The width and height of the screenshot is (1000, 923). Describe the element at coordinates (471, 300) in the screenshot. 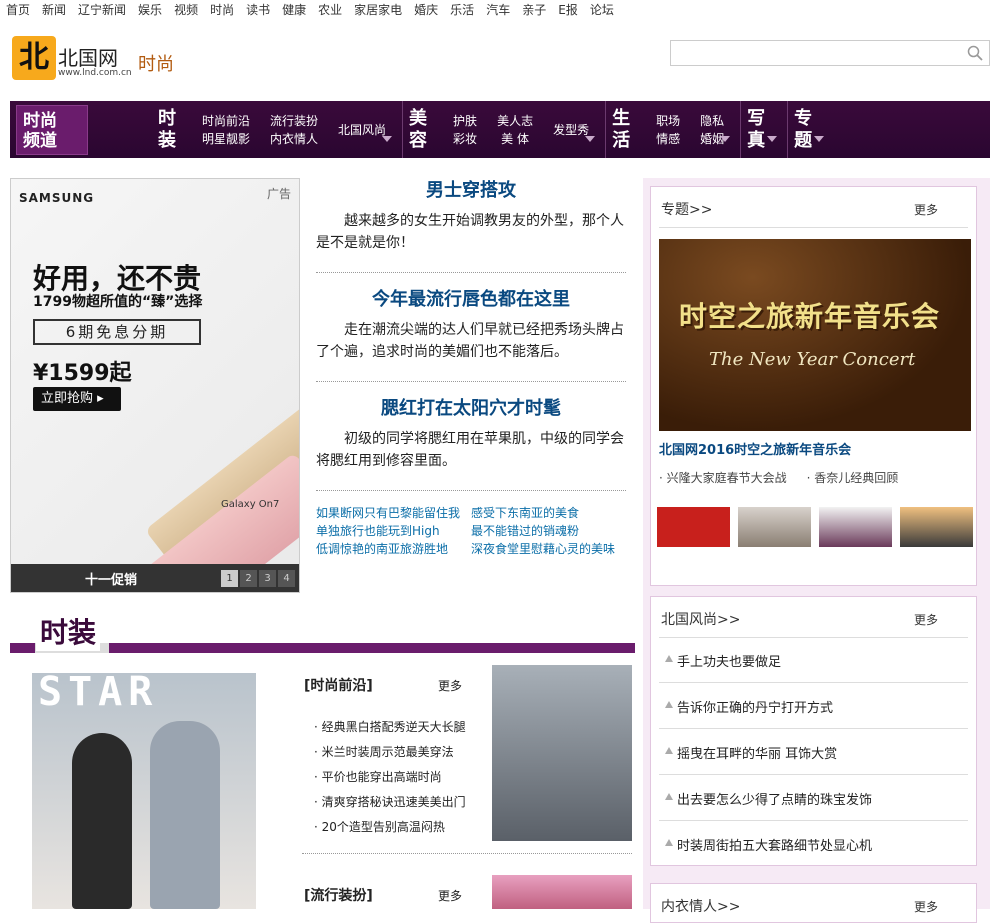

I see `article-title: 今年最流行唇色都在这里` at that location.